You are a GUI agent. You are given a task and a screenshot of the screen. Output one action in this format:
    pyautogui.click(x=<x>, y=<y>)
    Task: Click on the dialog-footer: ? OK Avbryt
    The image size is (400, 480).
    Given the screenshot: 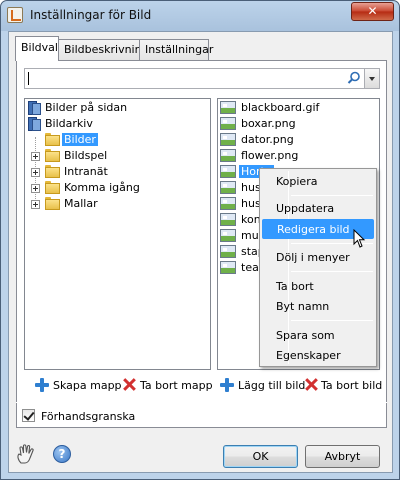 What is the action you would take?
    pyautogui.click(x=200, y=453)
    